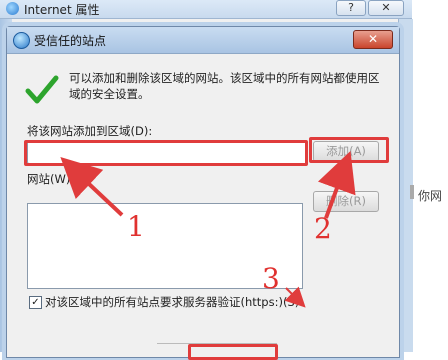  What do you see at coordinates (346, 201) in the screenshot?
I see `remove-button: 删除(R)` at bounding box center [346, 201].